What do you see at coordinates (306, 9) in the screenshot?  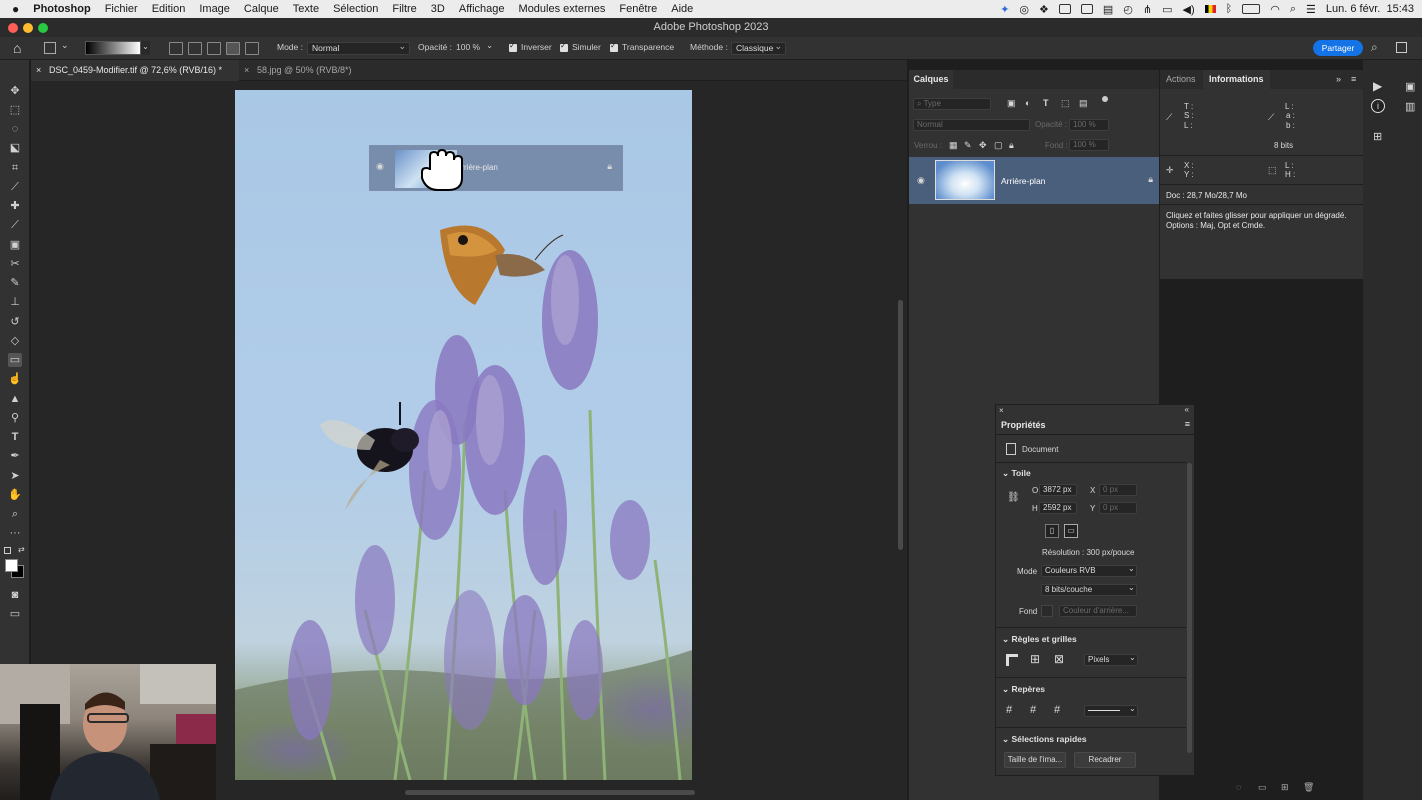 I see `menu-texte: Texte` at bounding box center [306, 9].